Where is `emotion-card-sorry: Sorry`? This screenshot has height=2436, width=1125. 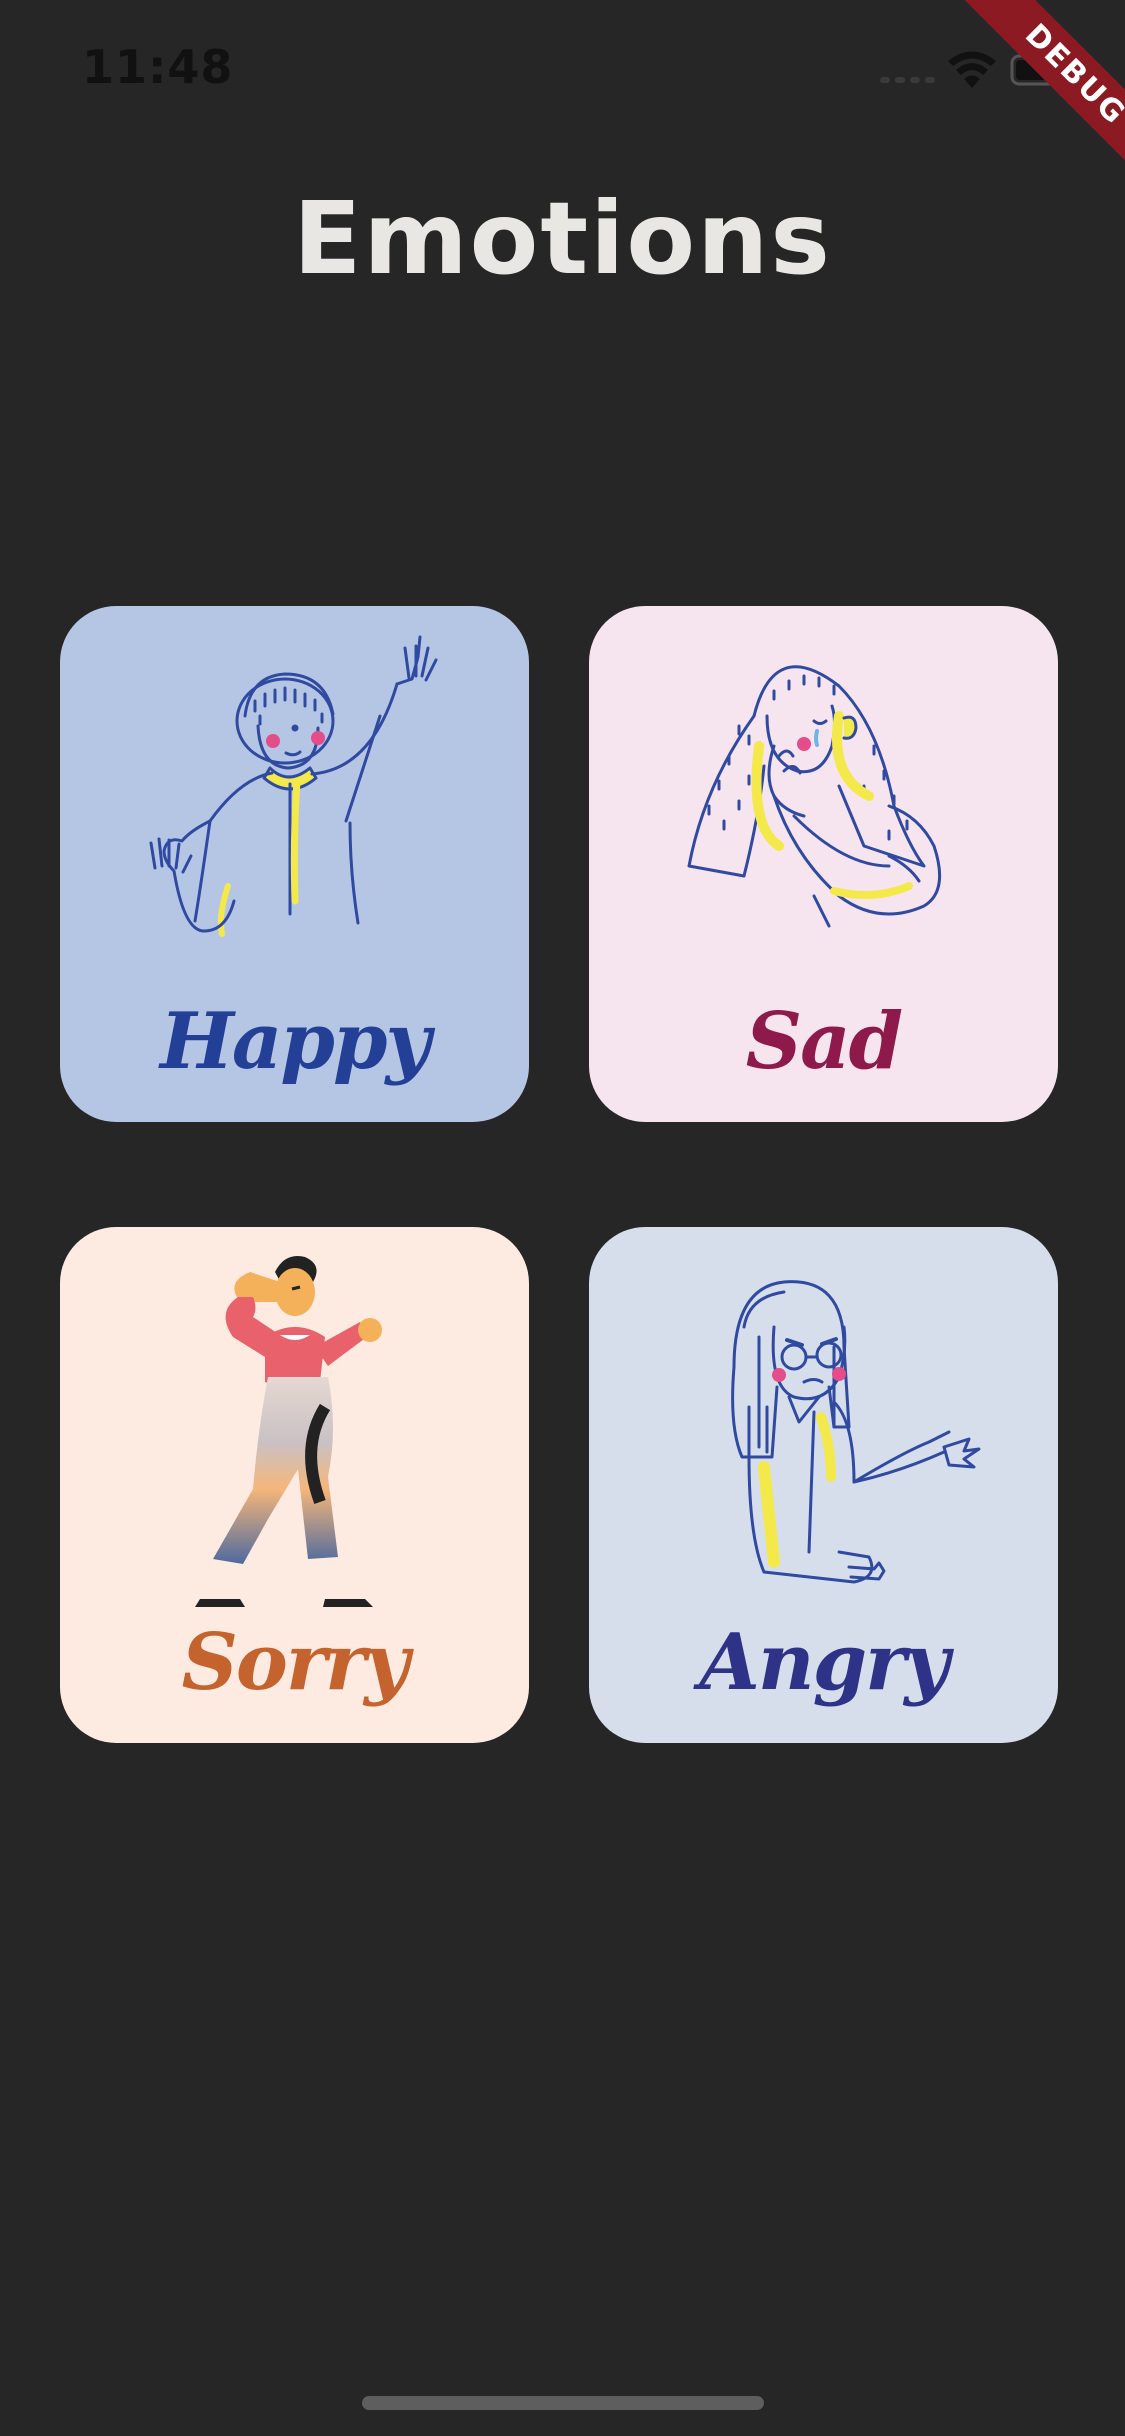 emotion-card-sorry: Sorry is located at coordinates (294, 1485).